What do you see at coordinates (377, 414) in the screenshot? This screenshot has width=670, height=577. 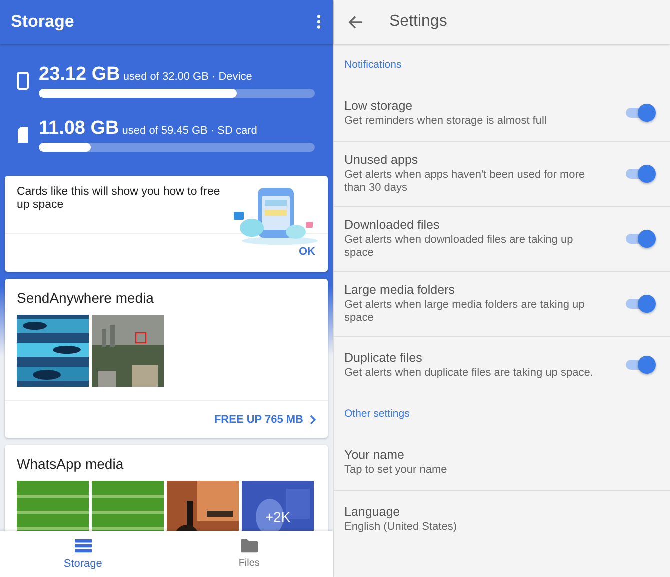 I see `section-header: Other settings` at bounding box center [377, 414].